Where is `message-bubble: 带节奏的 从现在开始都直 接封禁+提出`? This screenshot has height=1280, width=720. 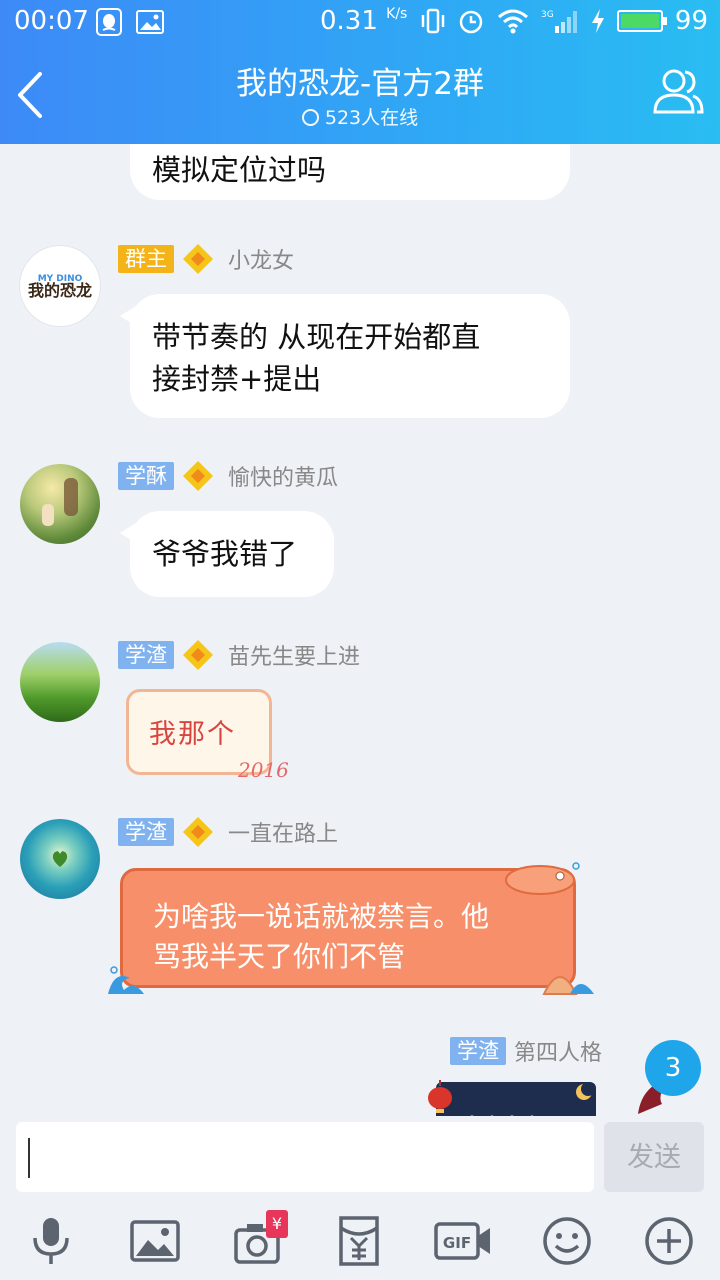 message-bubble: 带节奏的 从现在开始都直 接封禁+提出 is located at coordinates (345, 356).